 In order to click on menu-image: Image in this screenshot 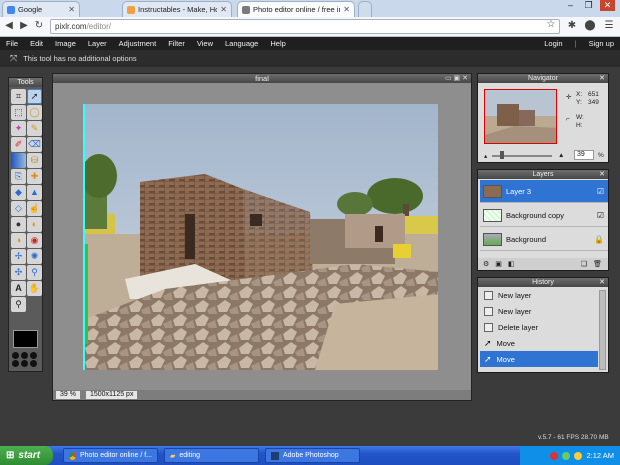, I will do `click(65, 43)`.